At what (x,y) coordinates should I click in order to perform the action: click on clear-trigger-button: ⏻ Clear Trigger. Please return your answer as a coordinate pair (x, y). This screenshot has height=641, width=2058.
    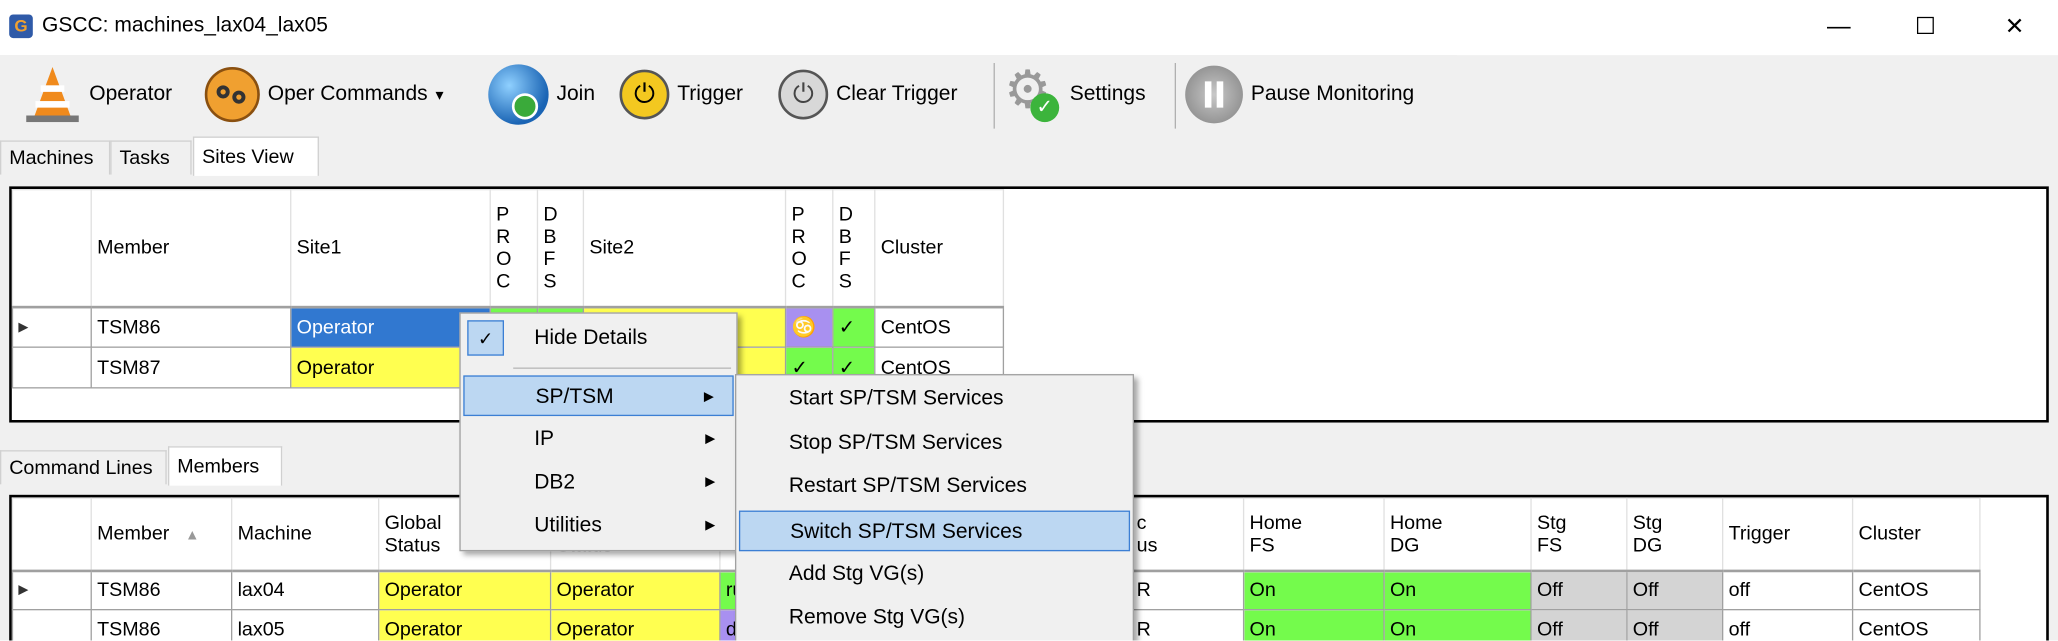
    Looking at the image, I should click on (867, 95).